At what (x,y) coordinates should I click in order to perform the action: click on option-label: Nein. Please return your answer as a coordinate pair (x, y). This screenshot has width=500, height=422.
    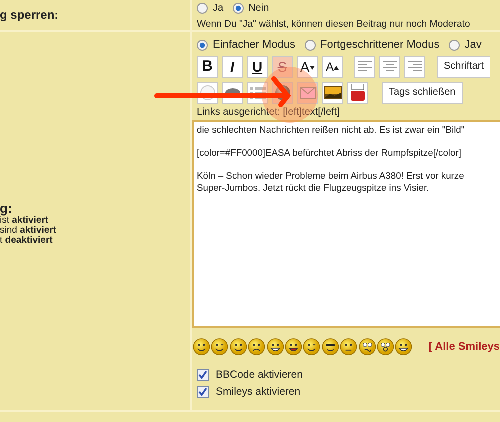
    Looking at the image, I should click on (259, 8).